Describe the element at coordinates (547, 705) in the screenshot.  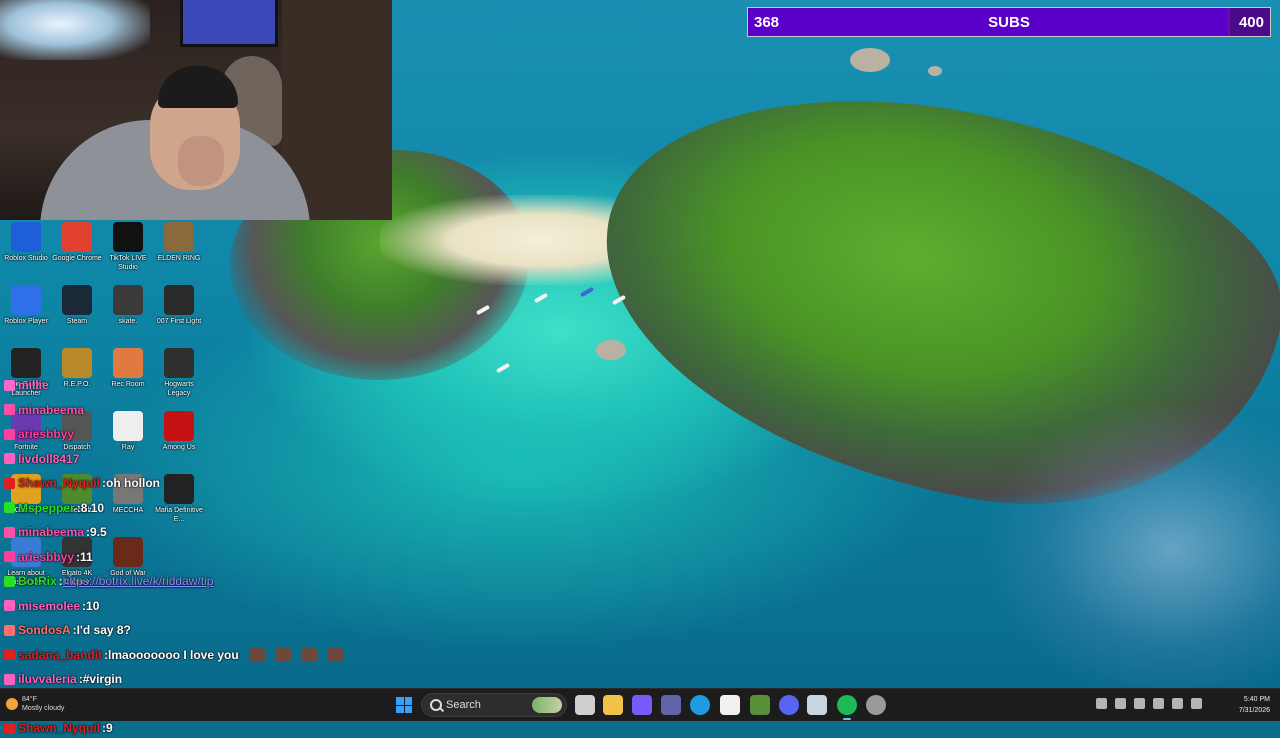
I see `search-highlight-image` at that location.